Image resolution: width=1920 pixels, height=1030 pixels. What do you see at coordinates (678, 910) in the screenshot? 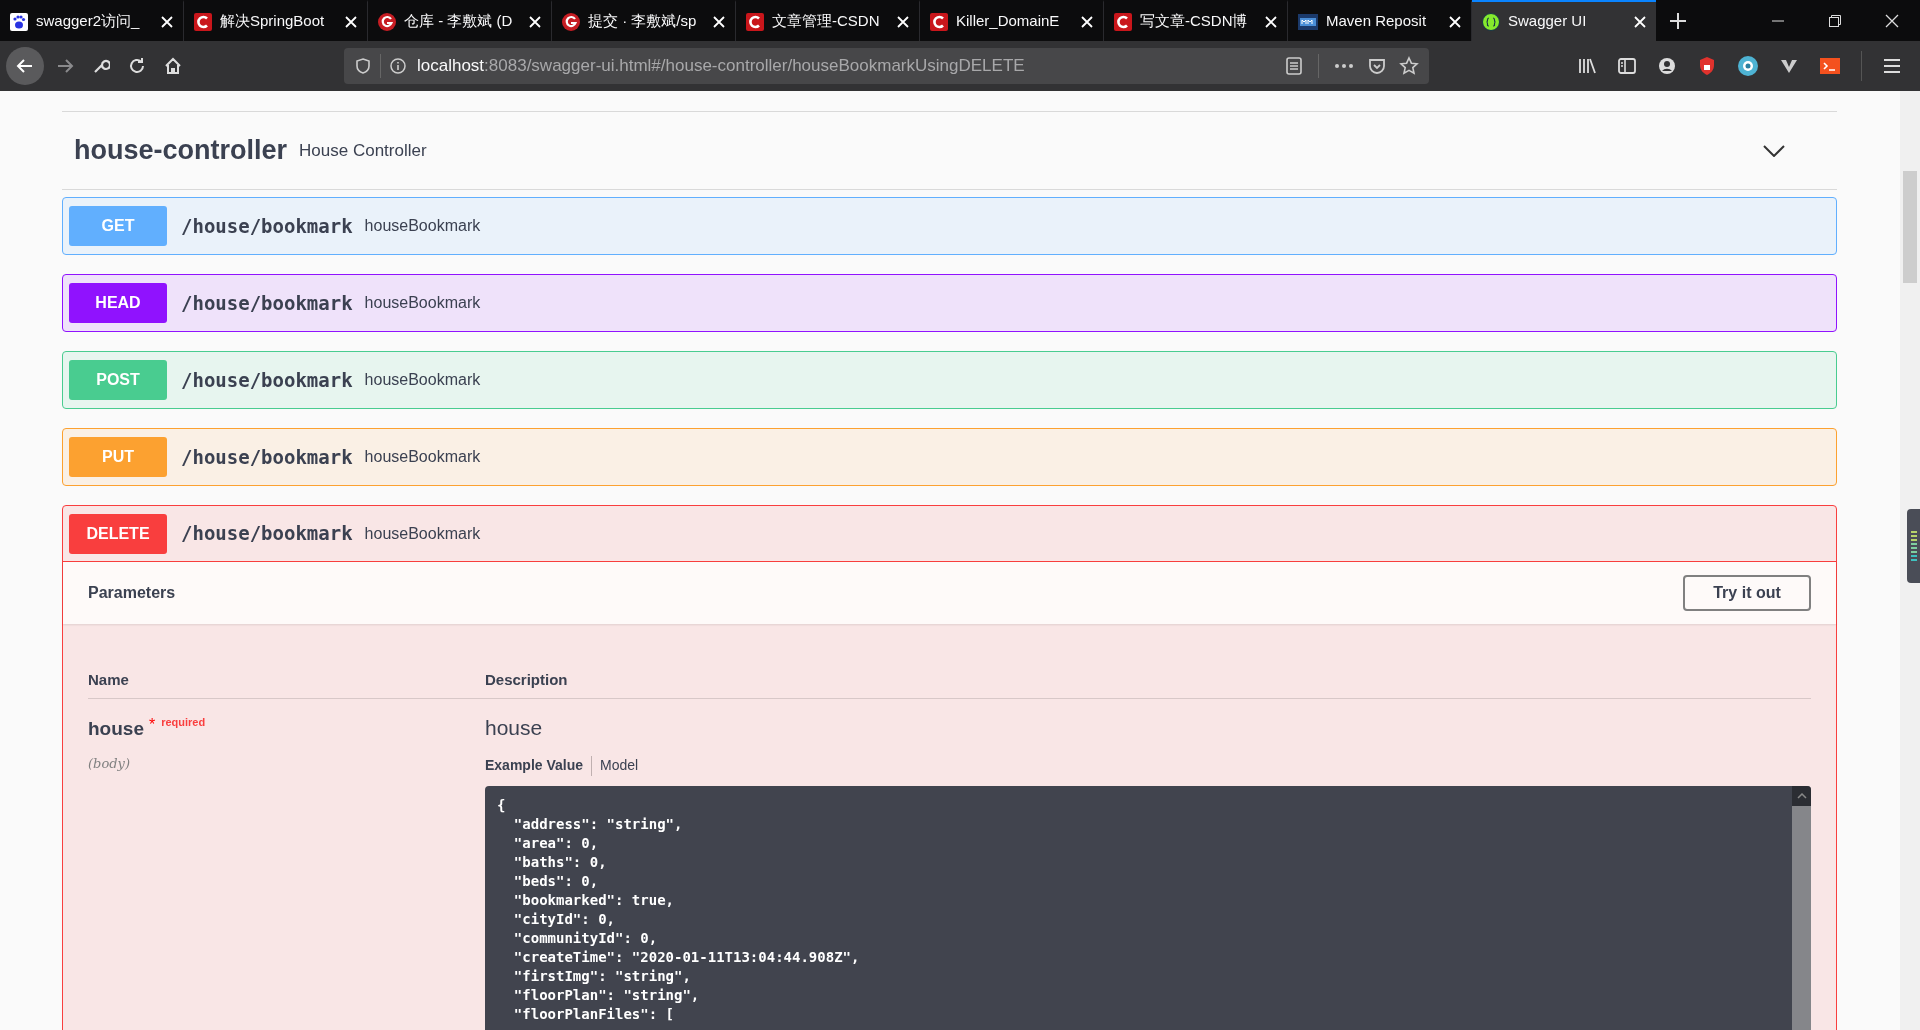
I see `example-json-code: { "address": "string", "area": 0, "baths": 0, "beds": 0, "bookmarked": true, "cityId": 0, "communityId": 0, "createTime": "2020-01-11T13:04:44.908Z", "firstImg": "string", "floorPlan": "string", "floorPlanFiles": [` at bounding box center [678, 910].